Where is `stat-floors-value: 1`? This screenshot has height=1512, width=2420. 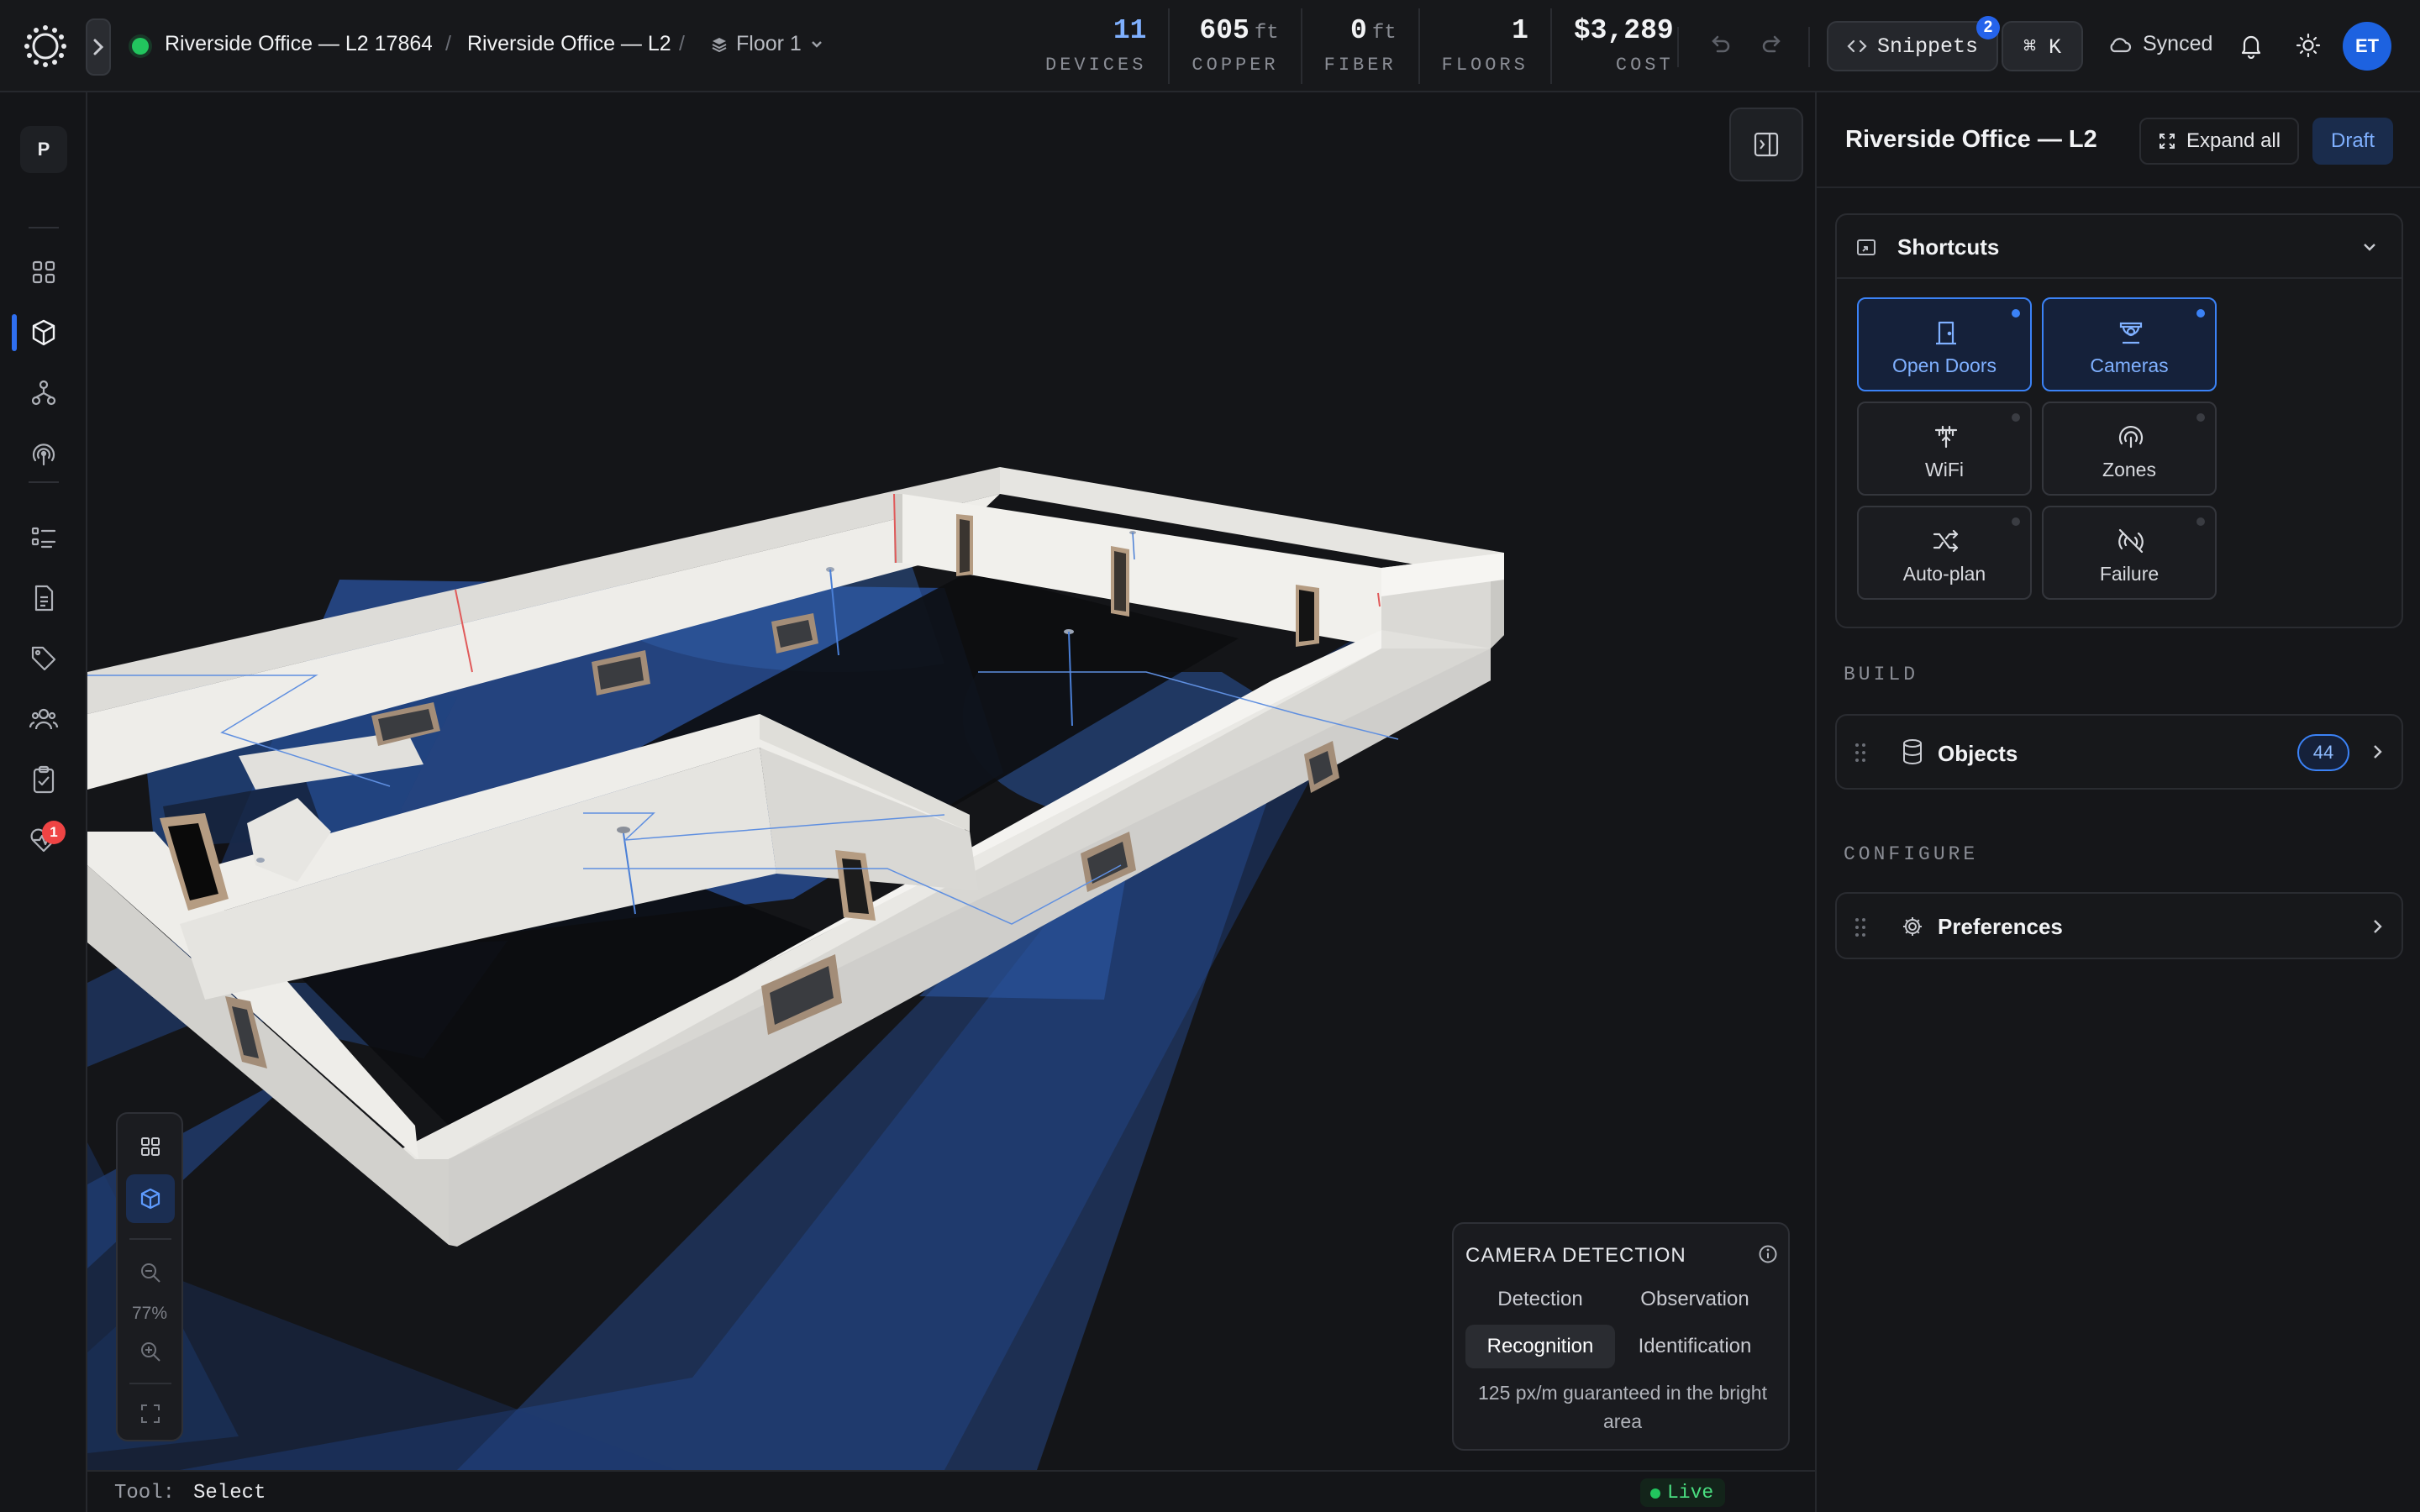
stat-floors-value: 1 is located at coordinates (1520, 30).